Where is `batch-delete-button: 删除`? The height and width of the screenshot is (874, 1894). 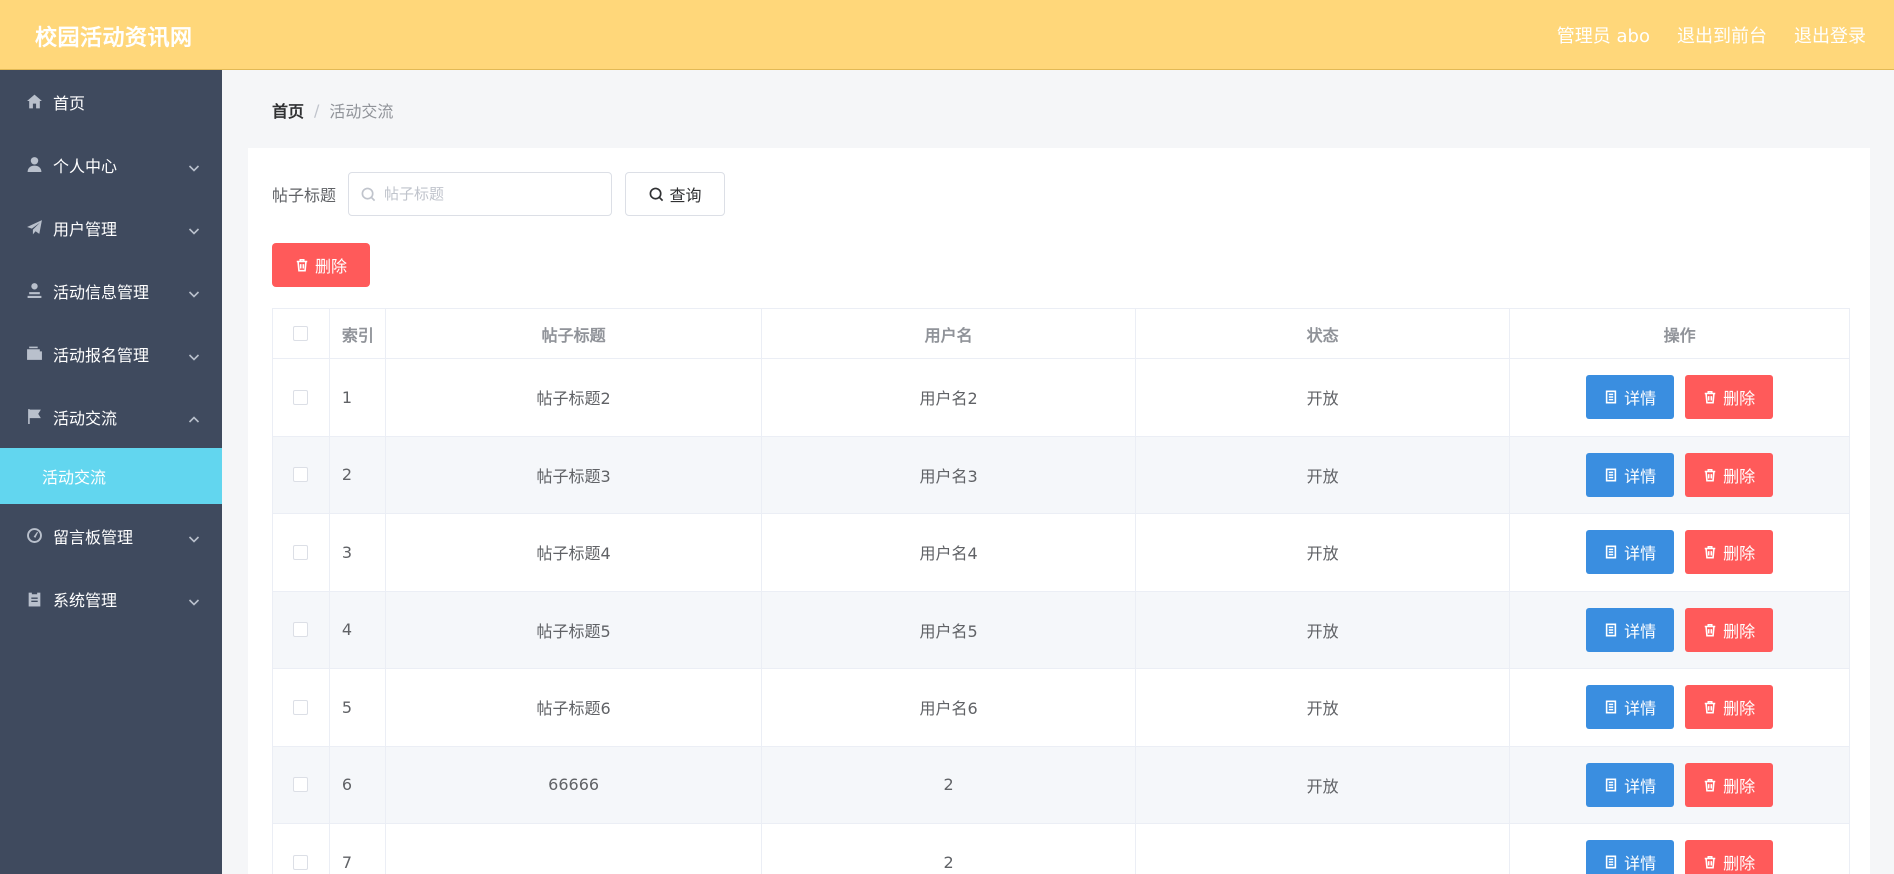 batch-delete-button: 删除 is located at coordinates (321, 265).